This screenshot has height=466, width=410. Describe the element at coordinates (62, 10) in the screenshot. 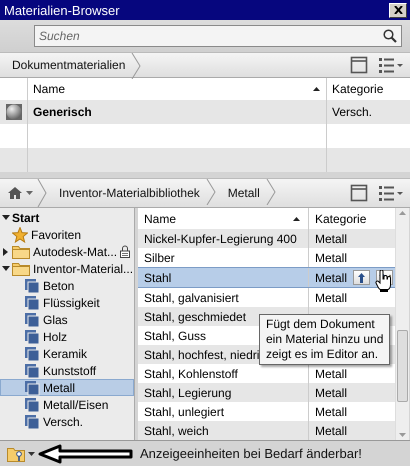

I see `window-title: Materialien-Browser` at that location.